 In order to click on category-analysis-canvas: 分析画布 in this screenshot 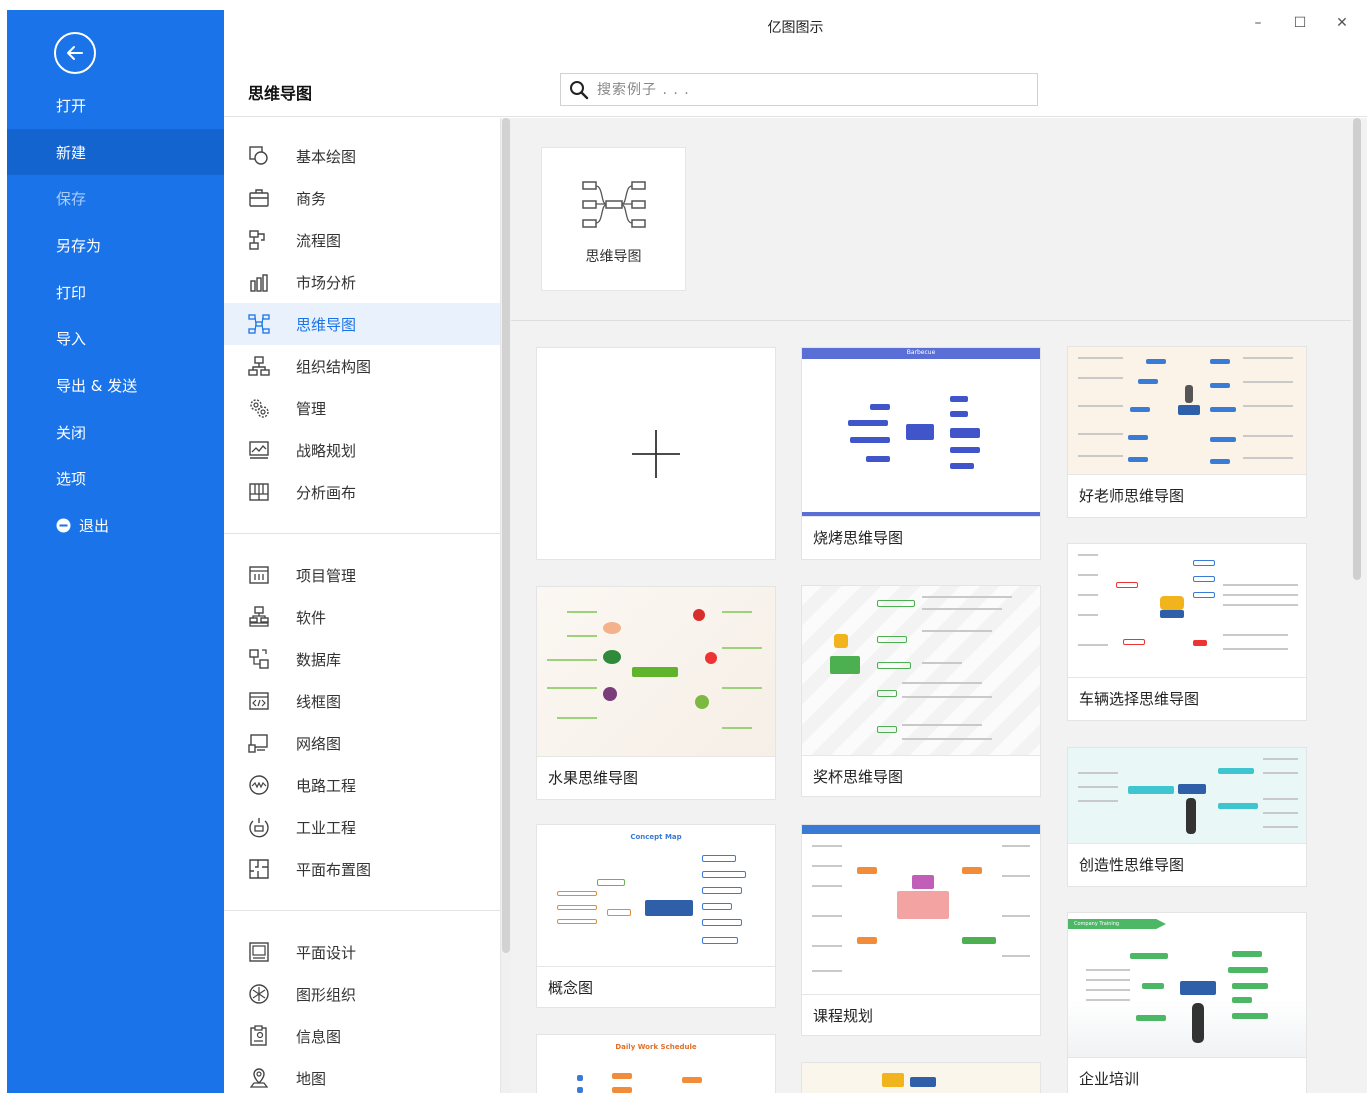, I will do `click(362, 492)`.